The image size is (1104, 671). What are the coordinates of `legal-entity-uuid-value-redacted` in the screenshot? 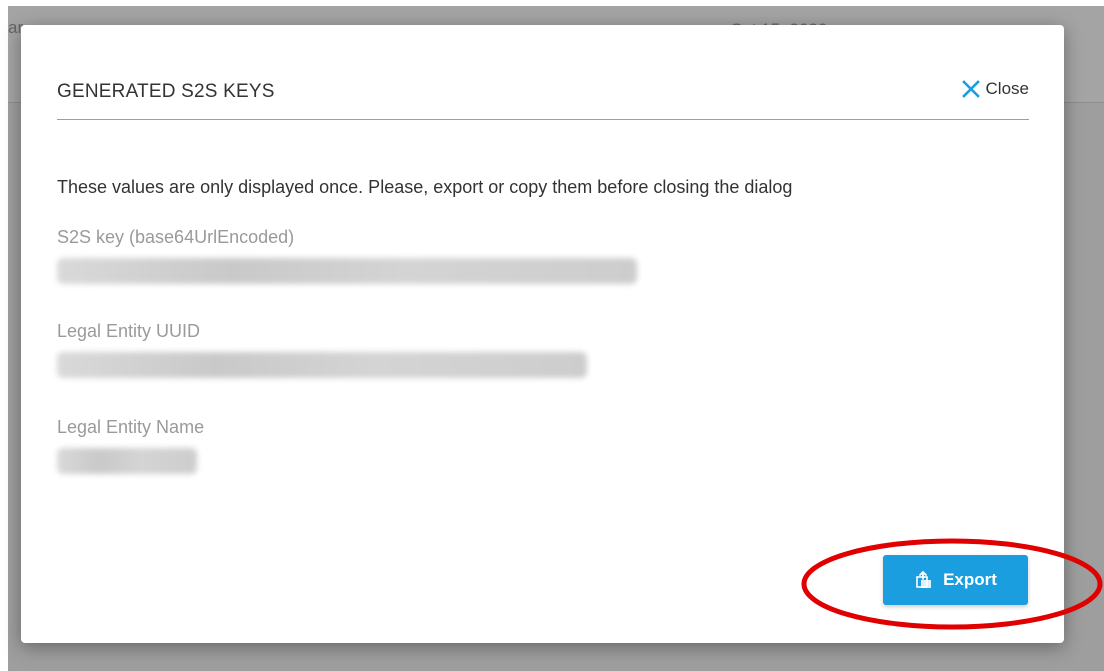 It's located at (322, 365).